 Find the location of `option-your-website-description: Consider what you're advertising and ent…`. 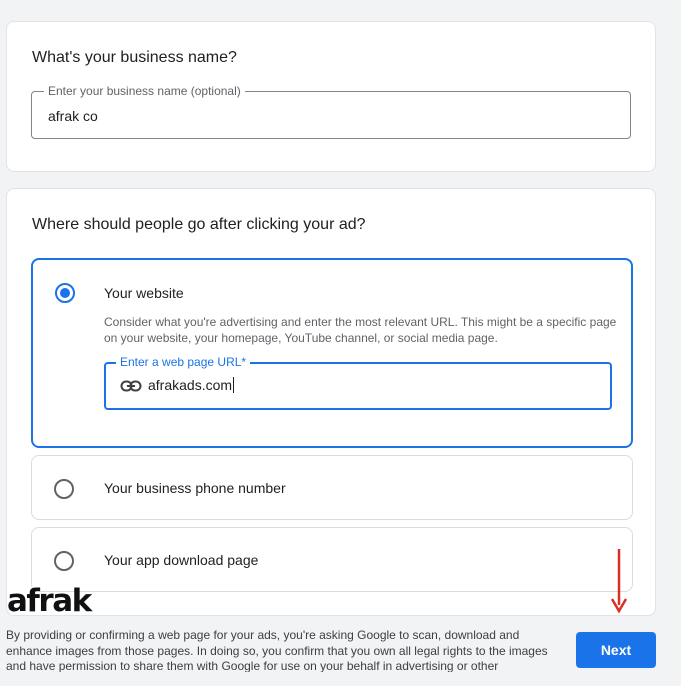

option-your-website-description: Consider what you're advertising and ent… is located at coordinates (360, 330).